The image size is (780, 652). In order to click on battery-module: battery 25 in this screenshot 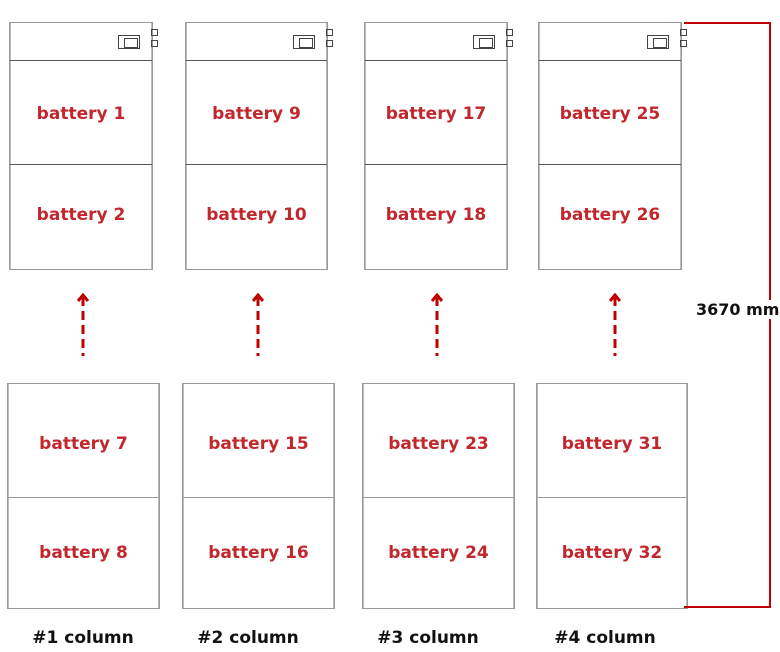, I will do `click(610, 112)`.